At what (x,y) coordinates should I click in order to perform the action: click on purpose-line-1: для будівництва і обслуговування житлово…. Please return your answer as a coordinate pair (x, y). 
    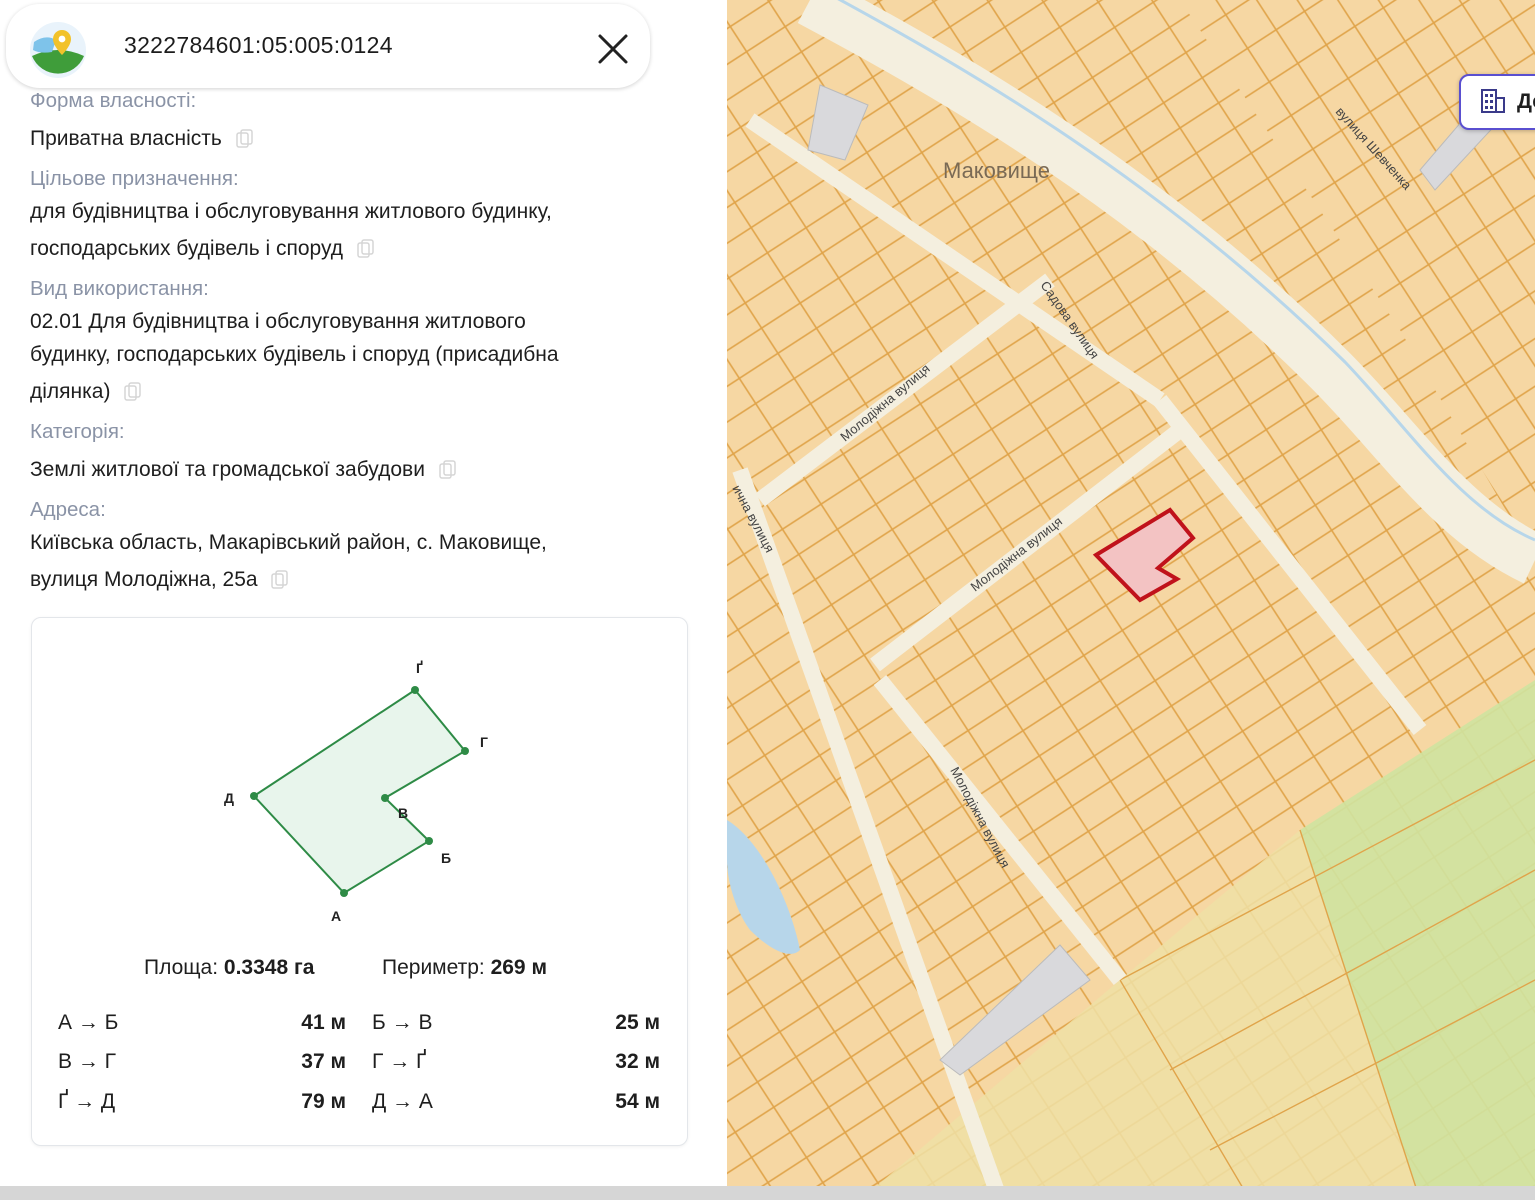
    Looking at the image, I should click on (291, 211).